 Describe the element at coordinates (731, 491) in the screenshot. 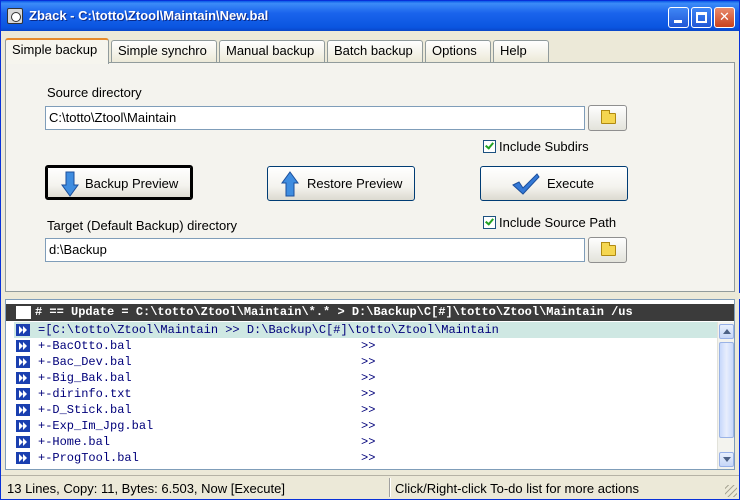

I see `resize-grip` at that location.